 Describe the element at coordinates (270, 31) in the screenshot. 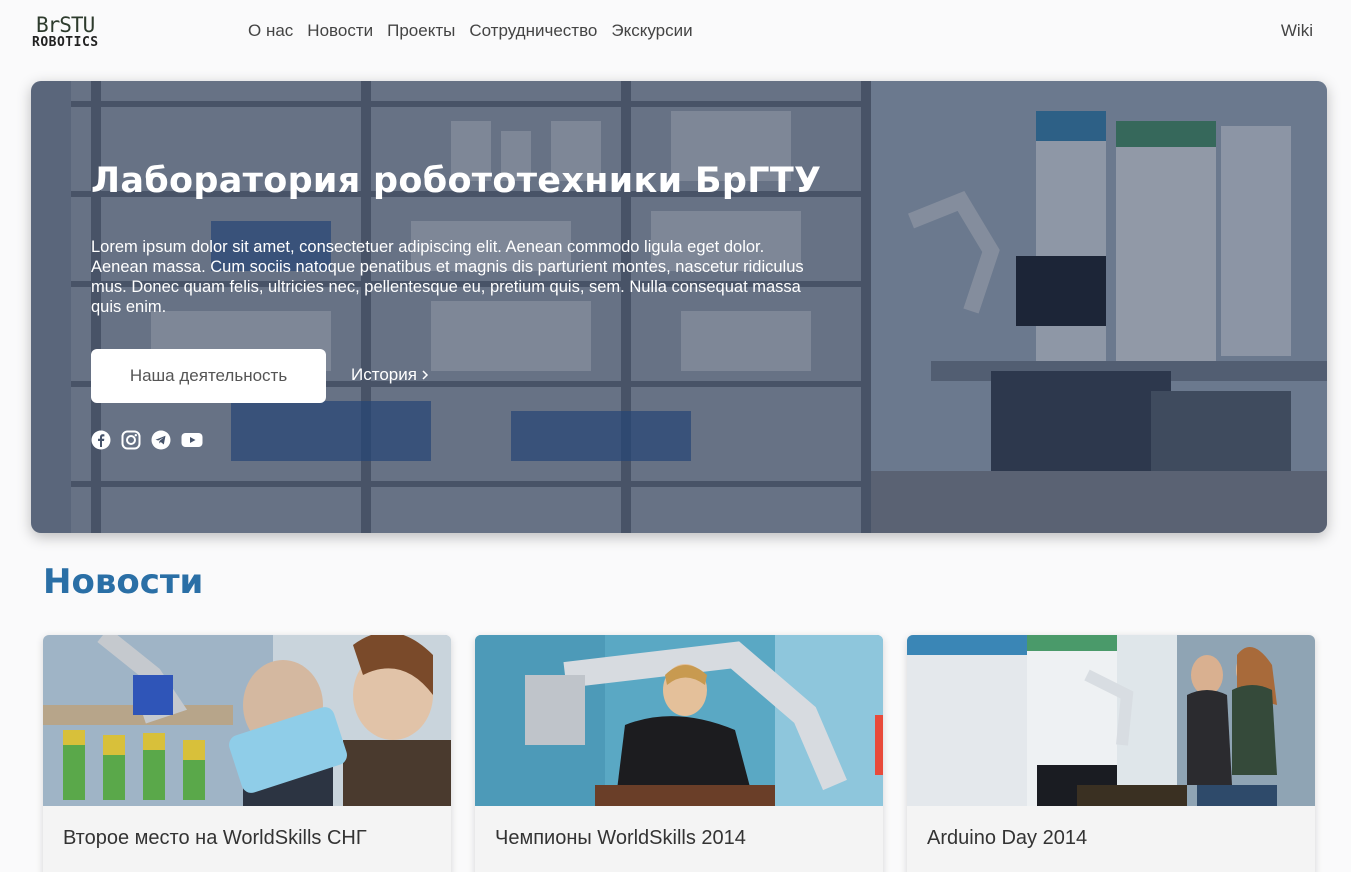

I see `nav-about: О нас` at that location.